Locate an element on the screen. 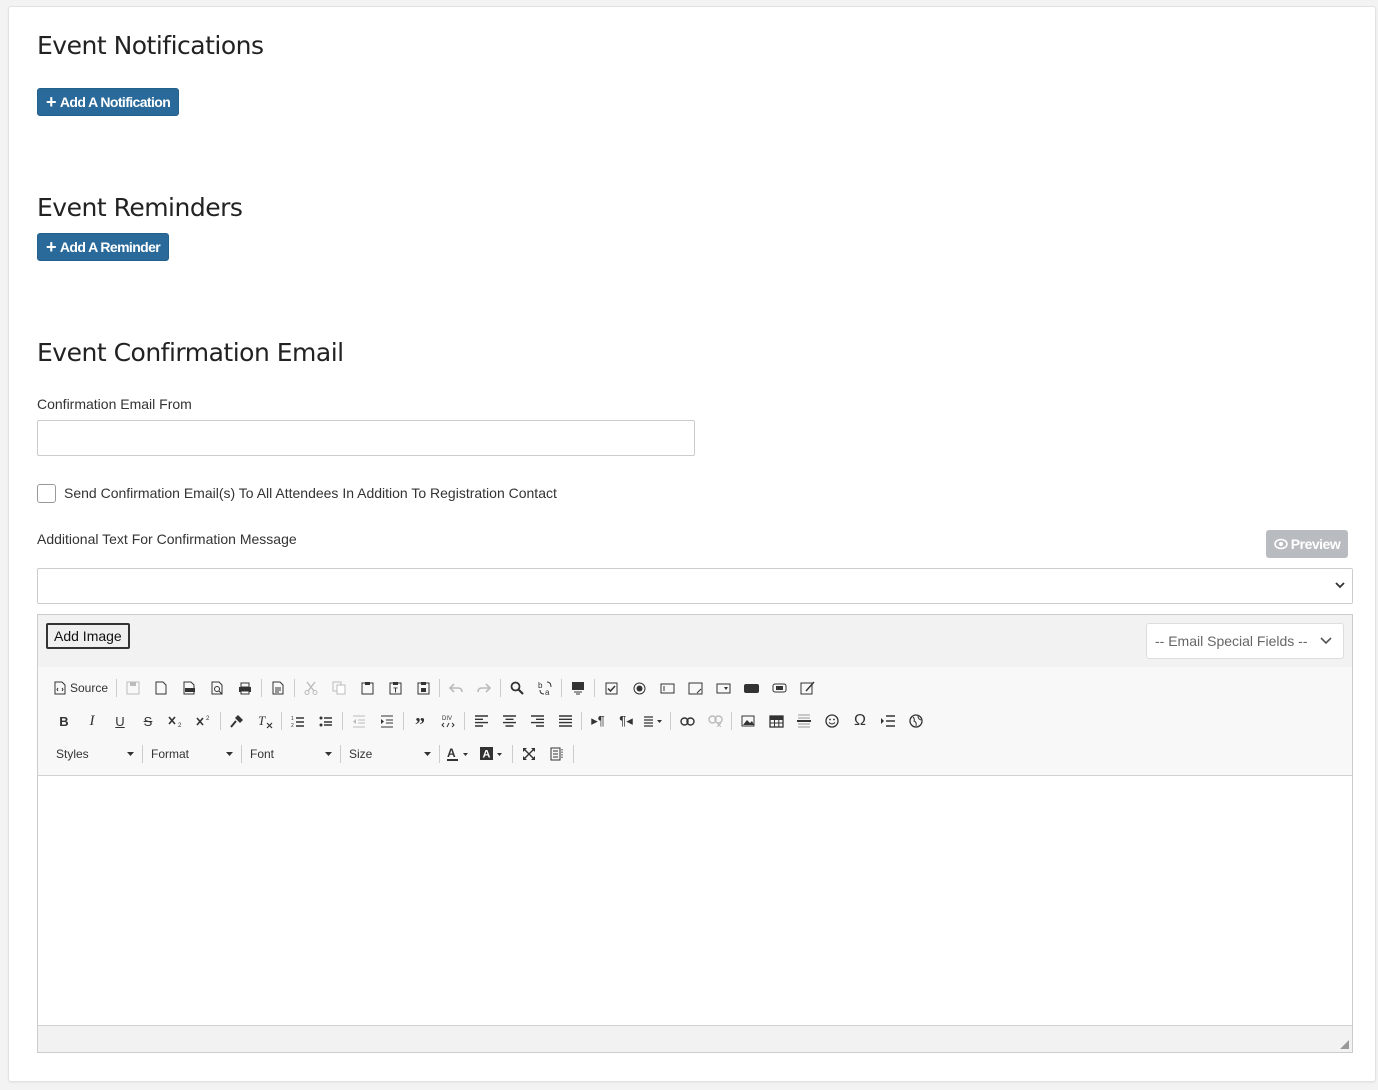 The image size is (1378, 1090). smiley-icon is located at coordinates (832, 721).